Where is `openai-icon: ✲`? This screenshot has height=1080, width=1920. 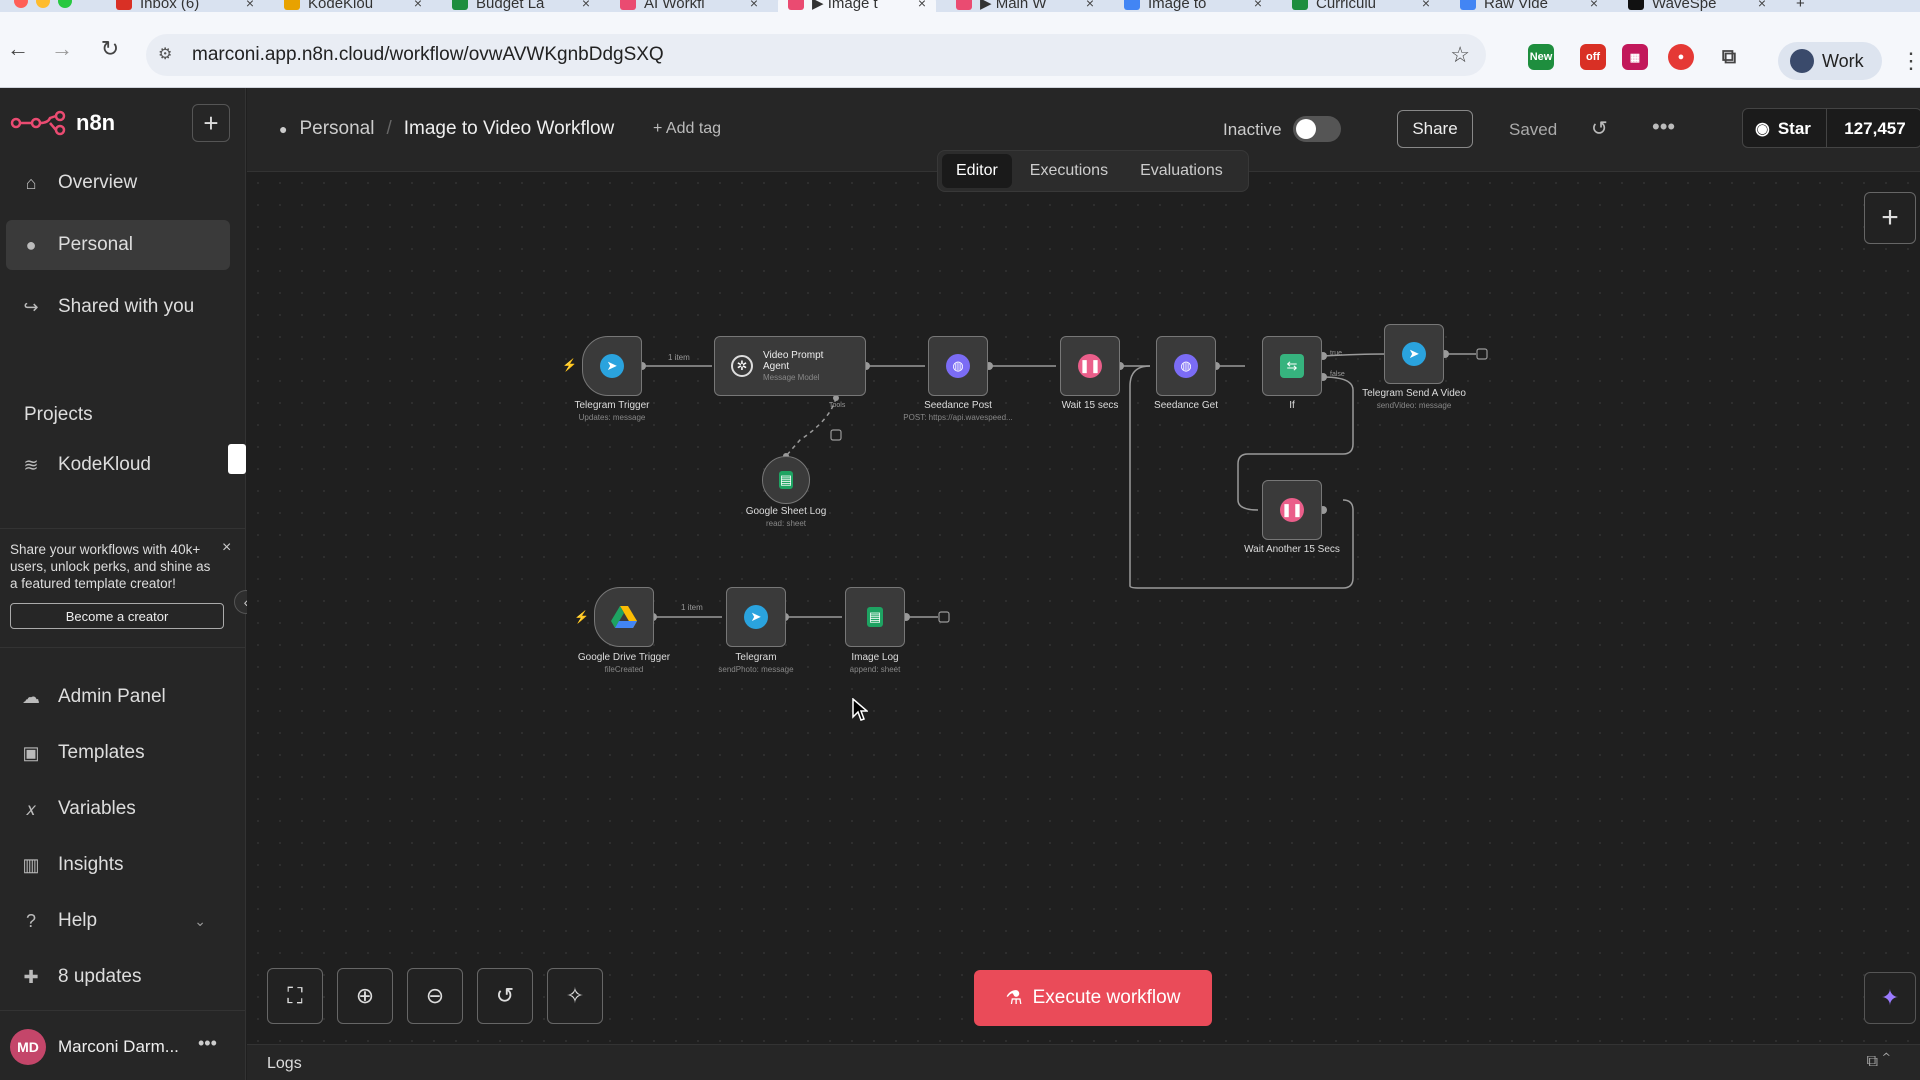 openai-icon: ✲ is located at coordinates (742, 366).